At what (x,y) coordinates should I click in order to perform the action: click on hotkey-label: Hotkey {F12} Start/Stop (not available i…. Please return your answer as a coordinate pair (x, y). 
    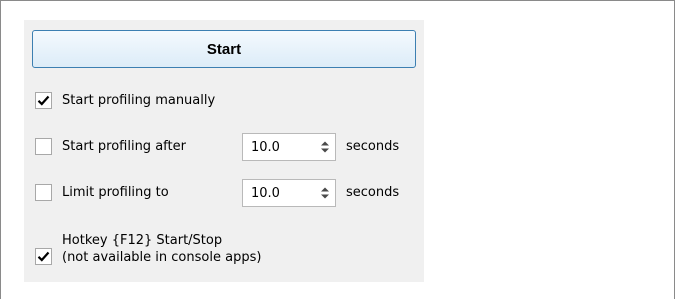
    Looking at the image, I should click on (161, 249).